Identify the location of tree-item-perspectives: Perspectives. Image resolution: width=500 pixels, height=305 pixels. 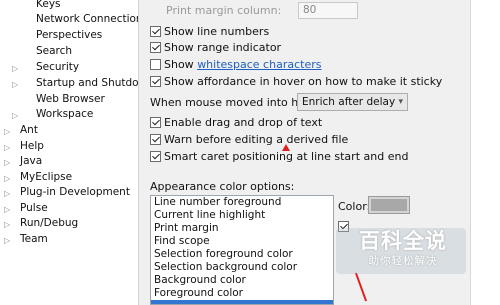
(69, 35).